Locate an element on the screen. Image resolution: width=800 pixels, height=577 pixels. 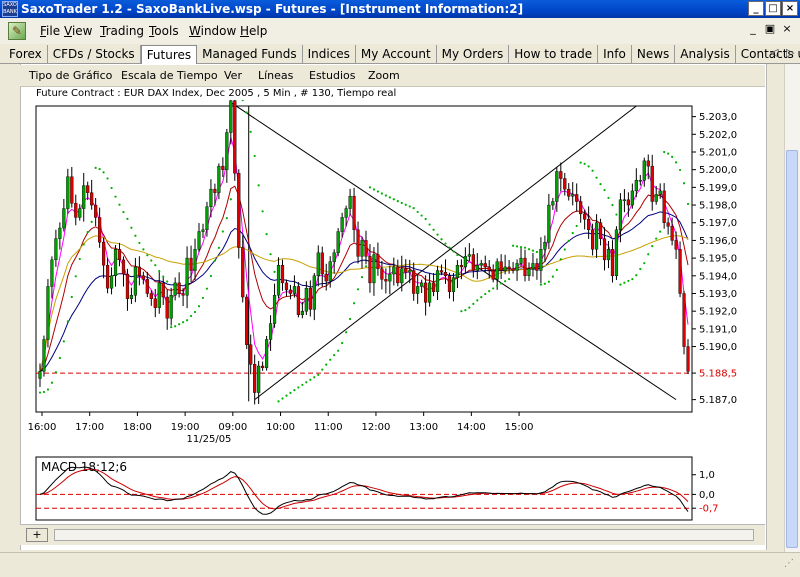
close-button: × is located at coordinates (790, 8).